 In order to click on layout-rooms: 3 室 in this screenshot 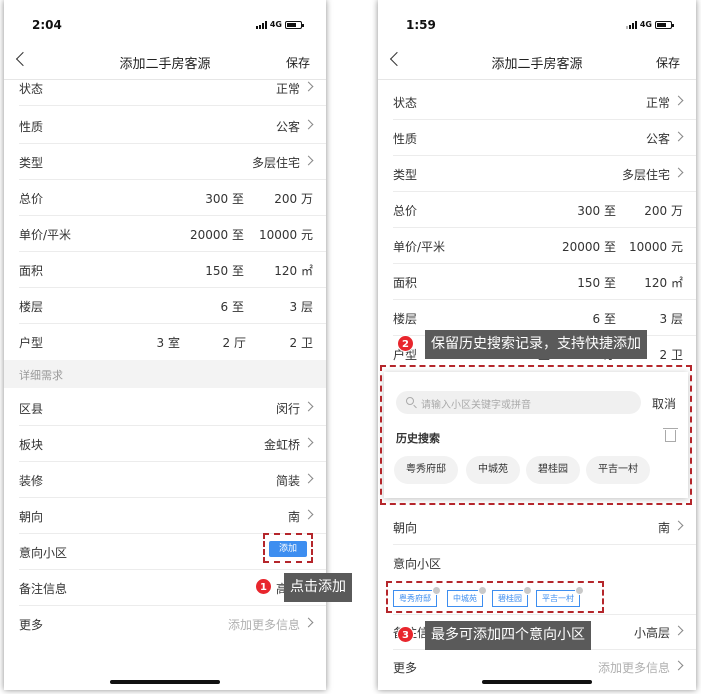, I will do `click(168, 342)`.